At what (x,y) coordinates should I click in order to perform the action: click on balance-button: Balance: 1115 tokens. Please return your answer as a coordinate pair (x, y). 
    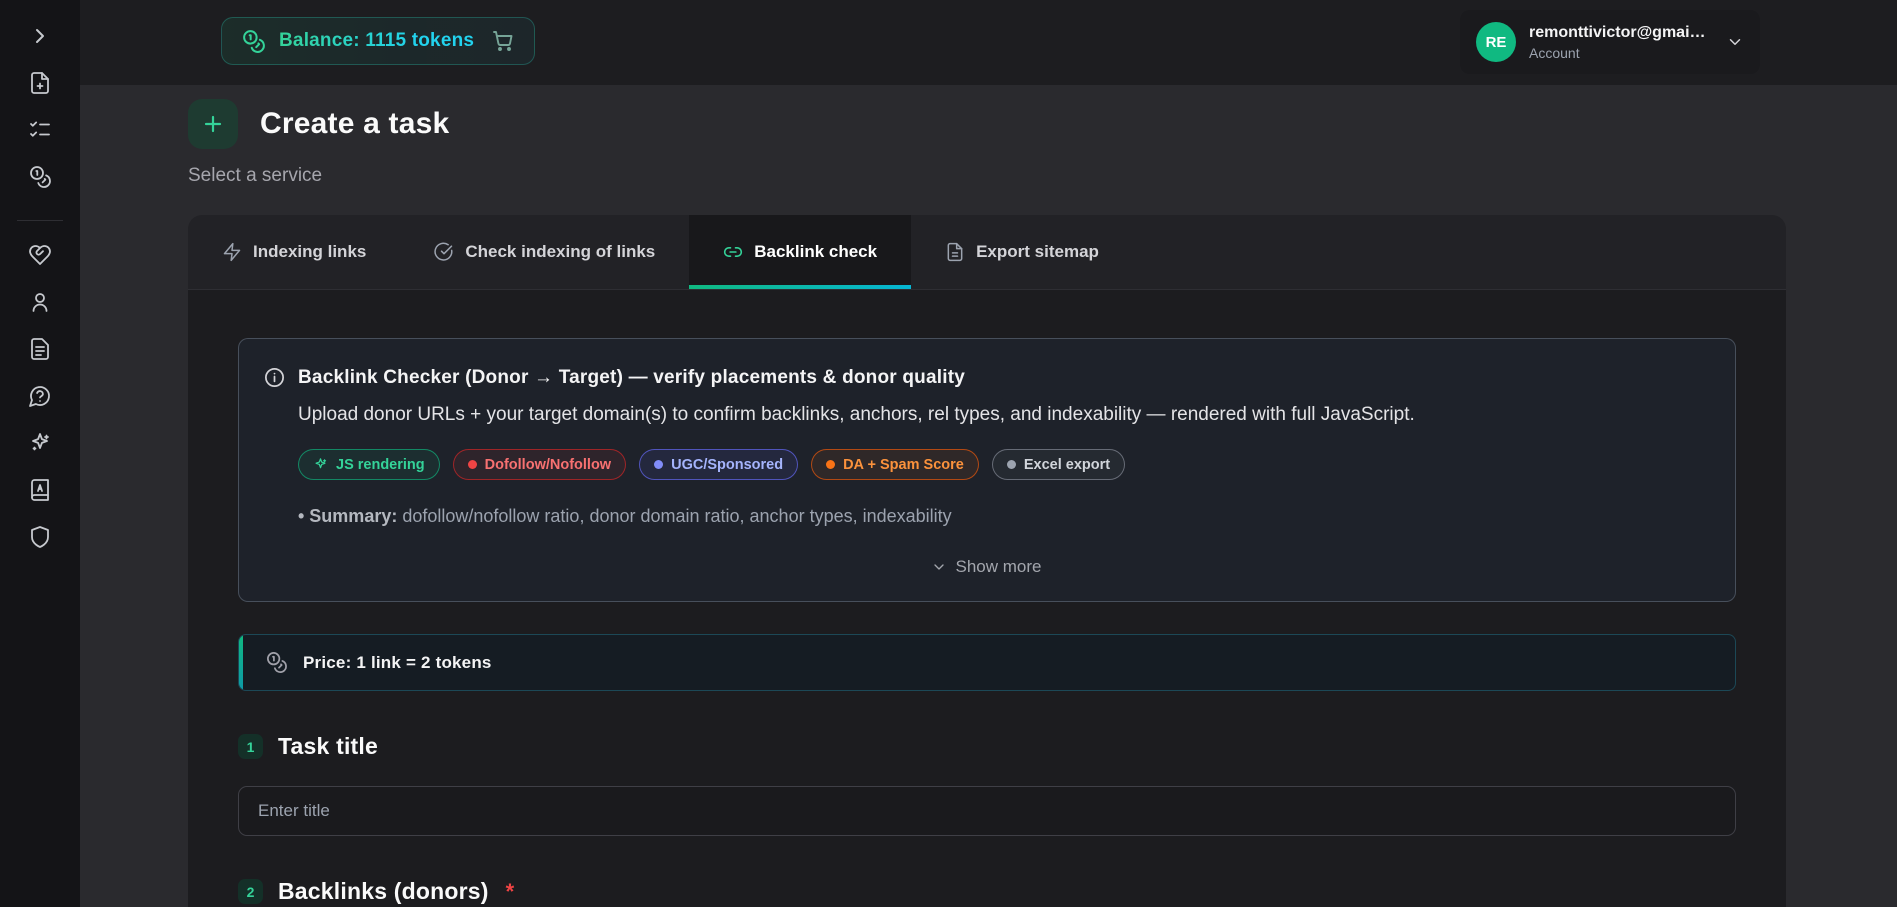
    Looking at the image, I should click on (378, 41).